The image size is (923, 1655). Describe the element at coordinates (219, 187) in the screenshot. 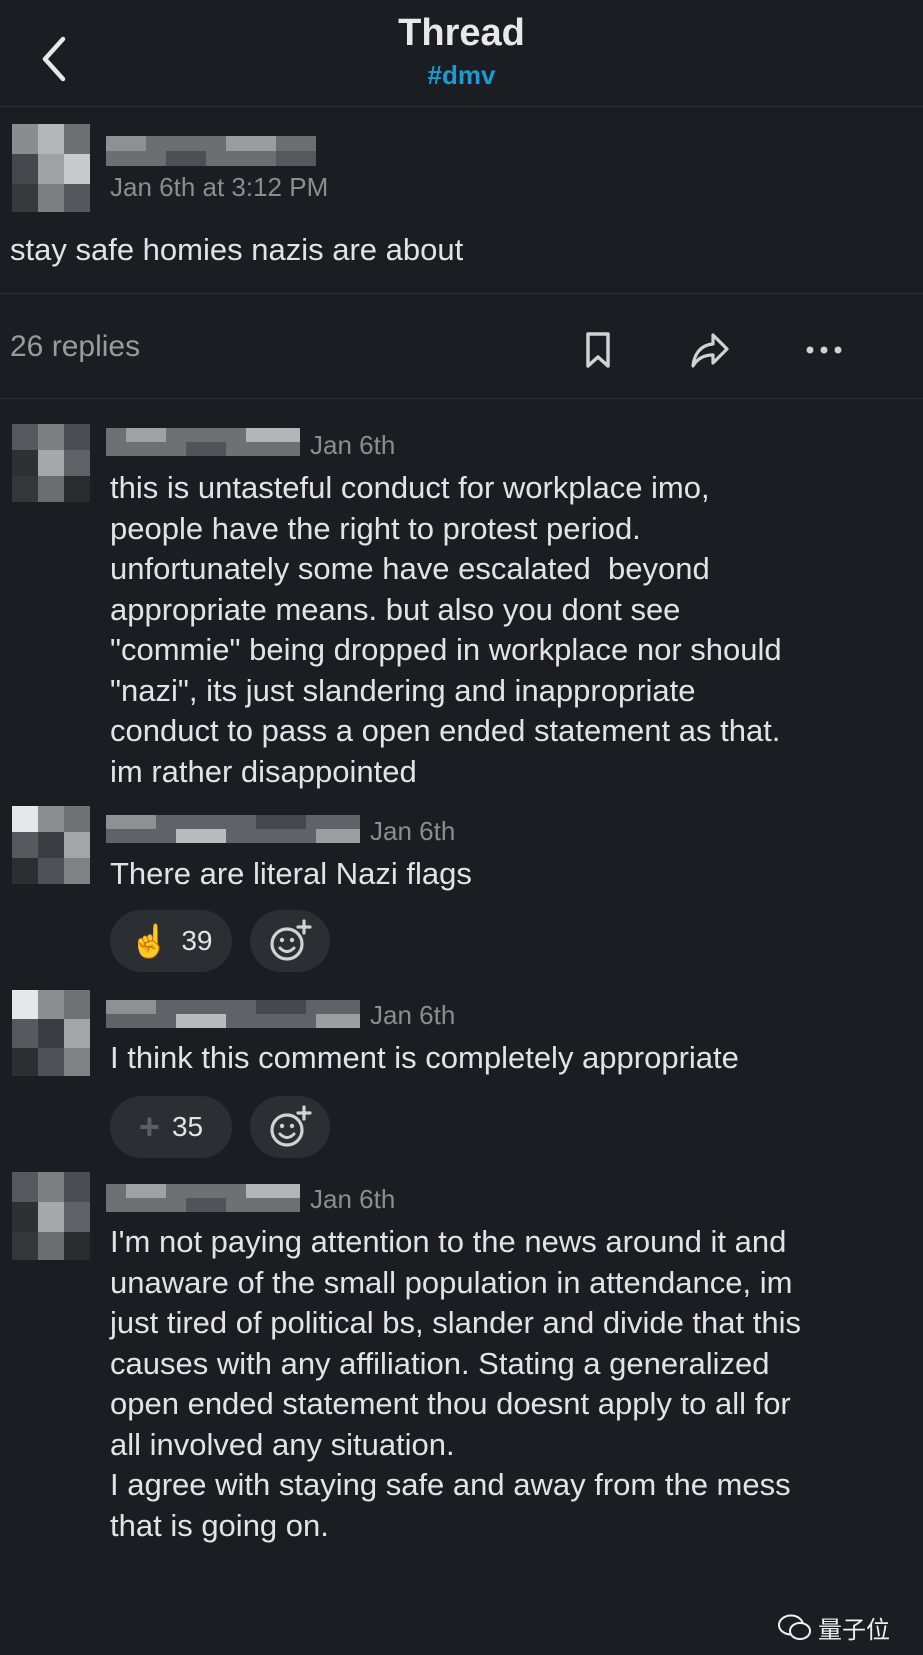

I see `message-timestamp: Jan 6th at 3:12 PM` at that location.